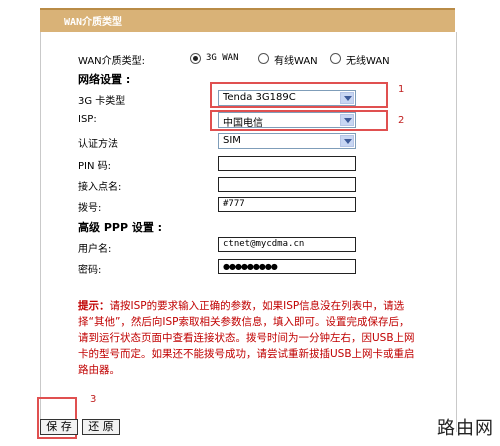 The width and height of the screenshot is (500, 446). What do you see at coordinates (250, 266) in the screenshot?
I see `password-value: ●●●●●●●●●` at bounding box center [250, 266].